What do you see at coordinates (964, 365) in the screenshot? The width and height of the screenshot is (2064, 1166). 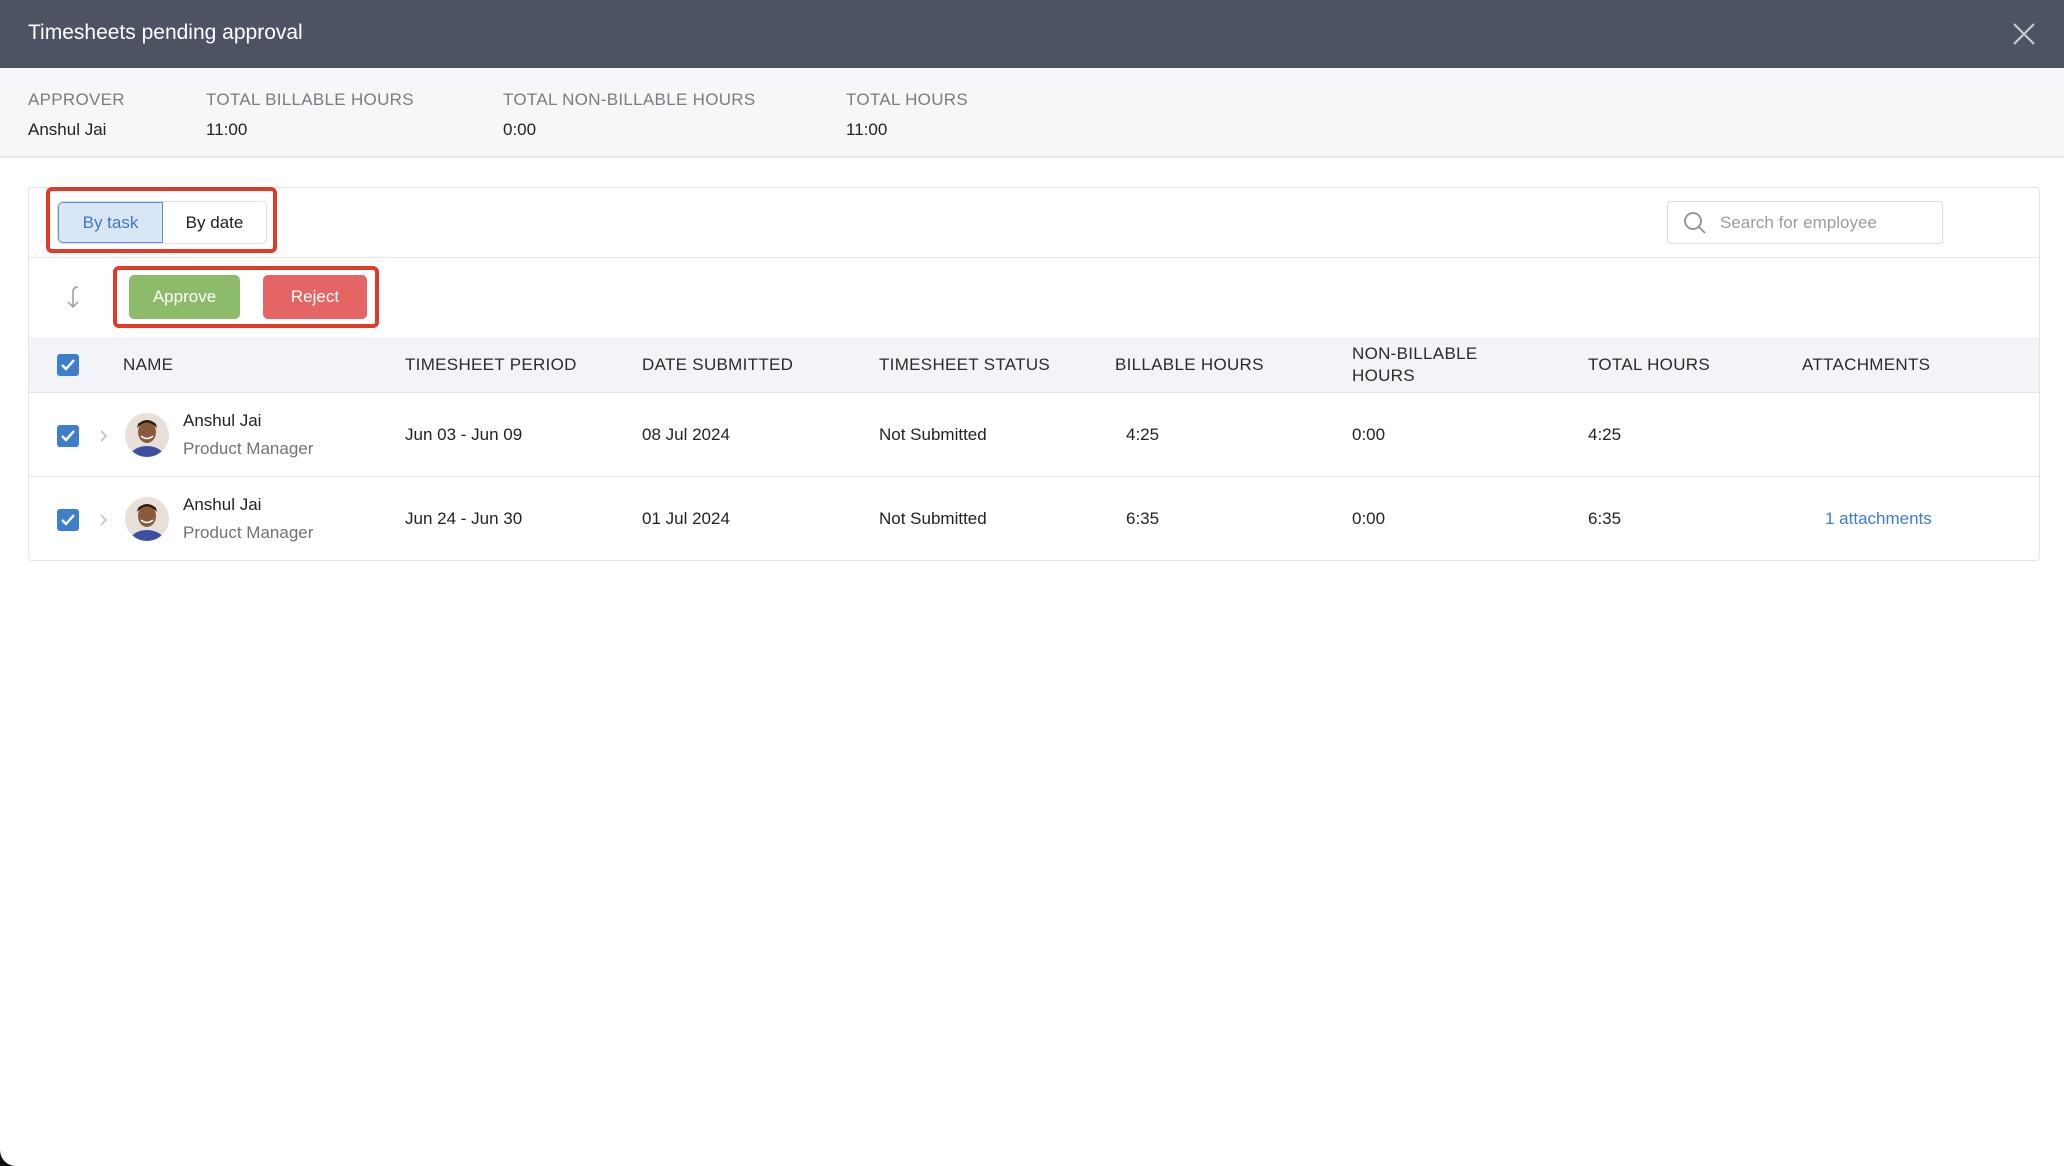 I see `column-header-status: TIMESHEET STATUS` at bounding box center [964, 365].